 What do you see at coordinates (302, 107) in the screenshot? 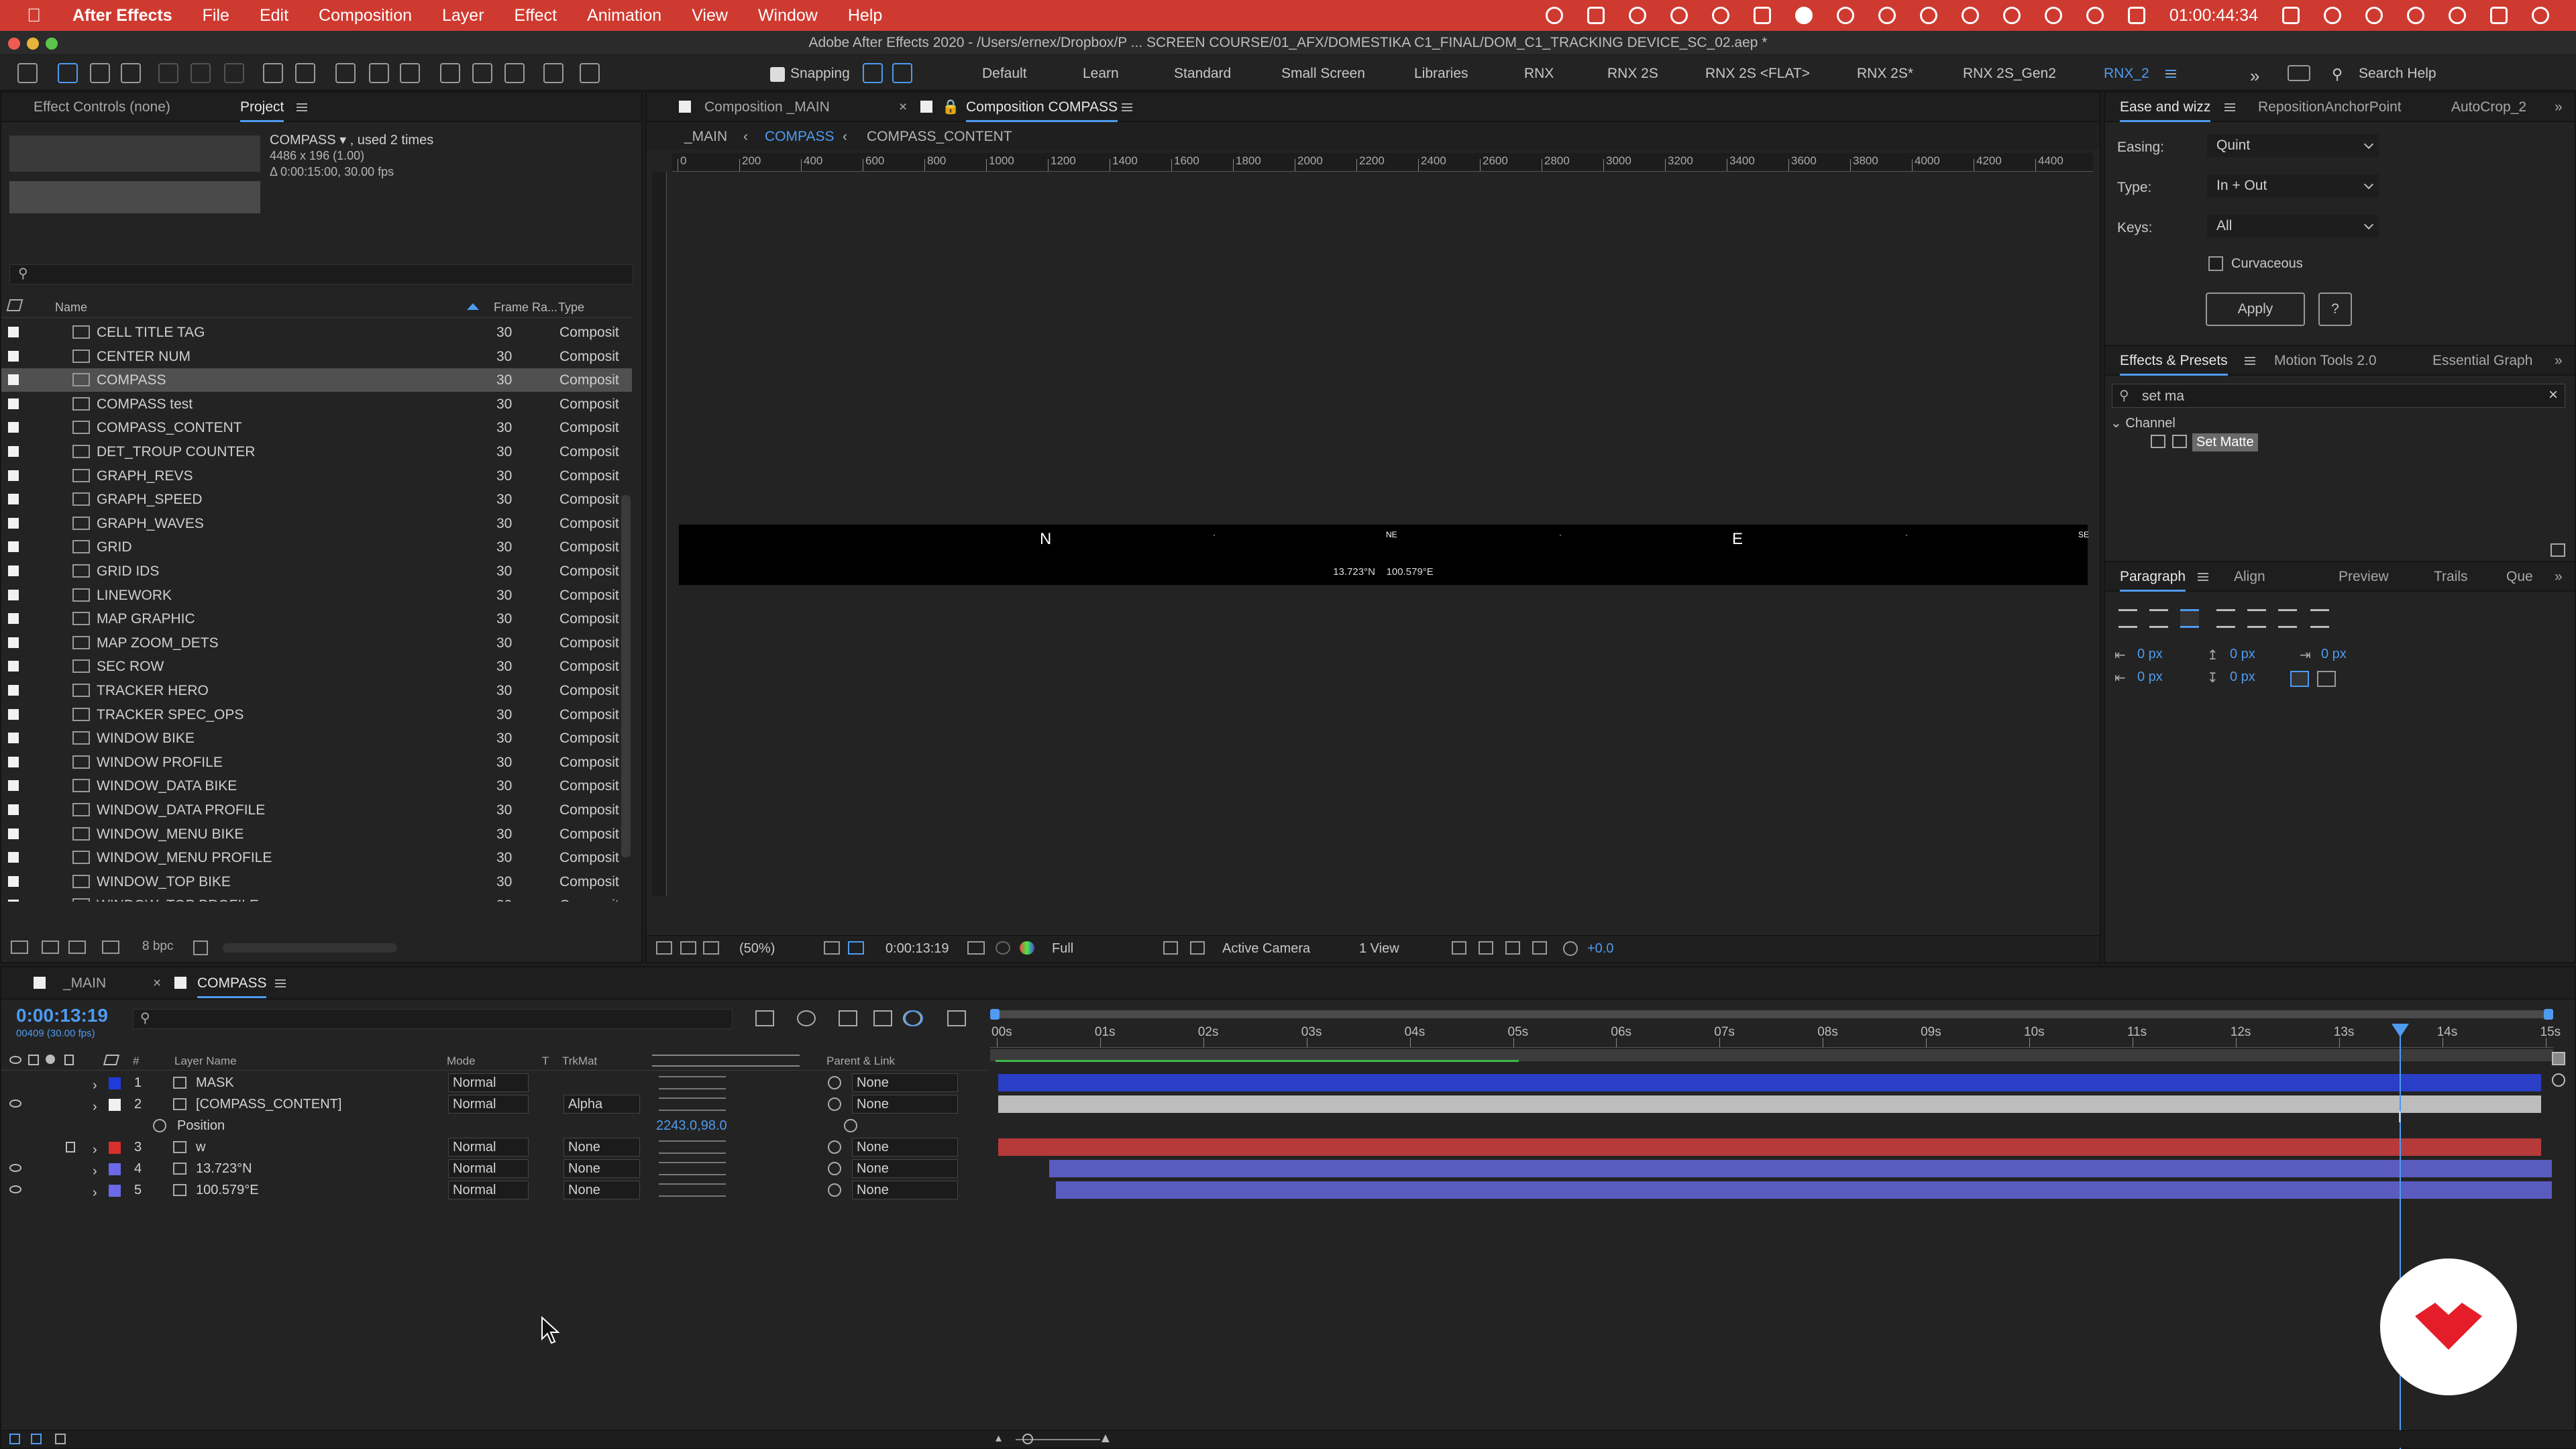
I see `project-menu-icon` at bounding box center [302, 107].